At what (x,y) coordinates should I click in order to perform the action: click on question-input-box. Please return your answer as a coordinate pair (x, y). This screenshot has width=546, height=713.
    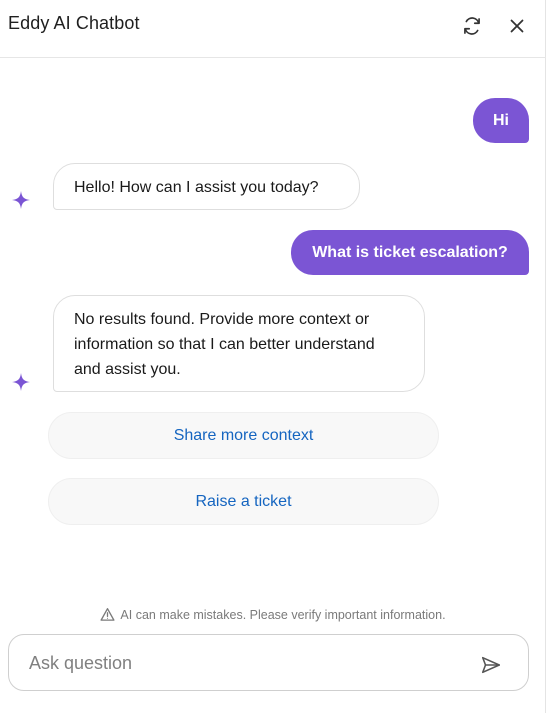
    Looking at the image, I should click on (268, 662).